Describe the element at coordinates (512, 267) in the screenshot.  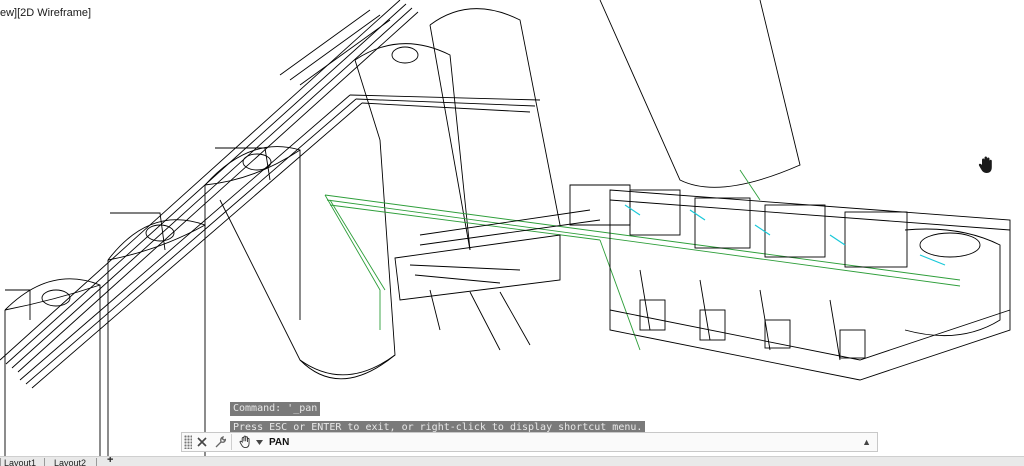
I see `structural-frame` at that location.